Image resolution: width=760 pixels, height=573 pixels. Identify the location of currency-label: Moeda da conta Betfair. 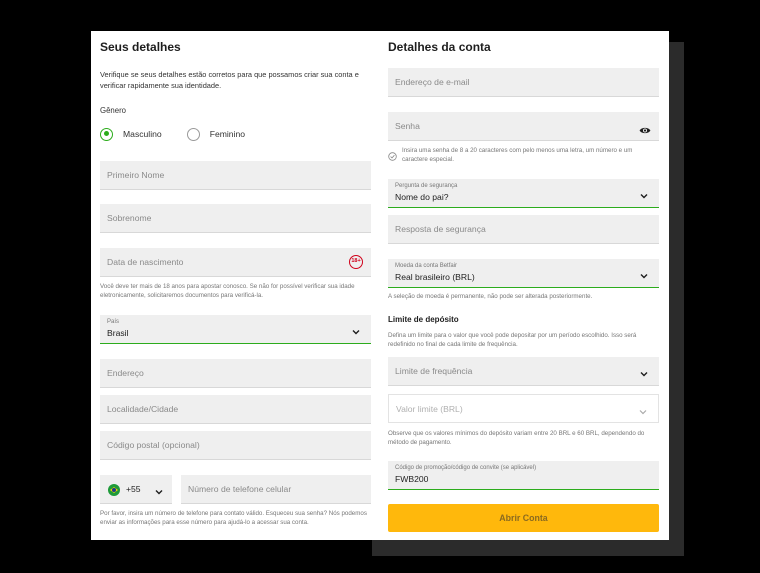
(426, 266).